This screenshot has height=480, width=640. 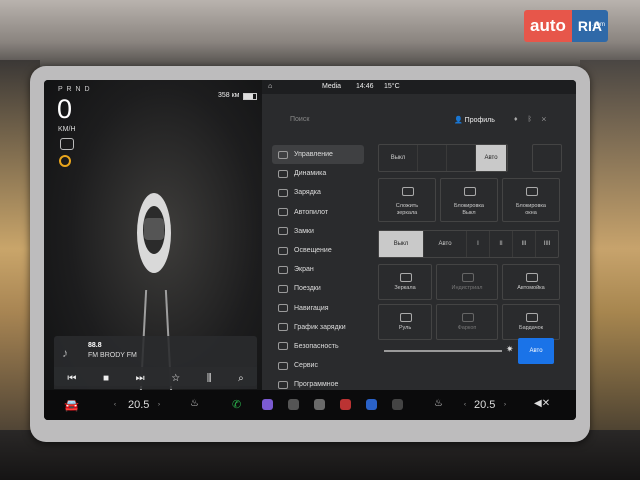 What do you see at coordinates (397, 404) in the screenshot?
I see `dashcam-app-icon` at bounding box center [397, 404].